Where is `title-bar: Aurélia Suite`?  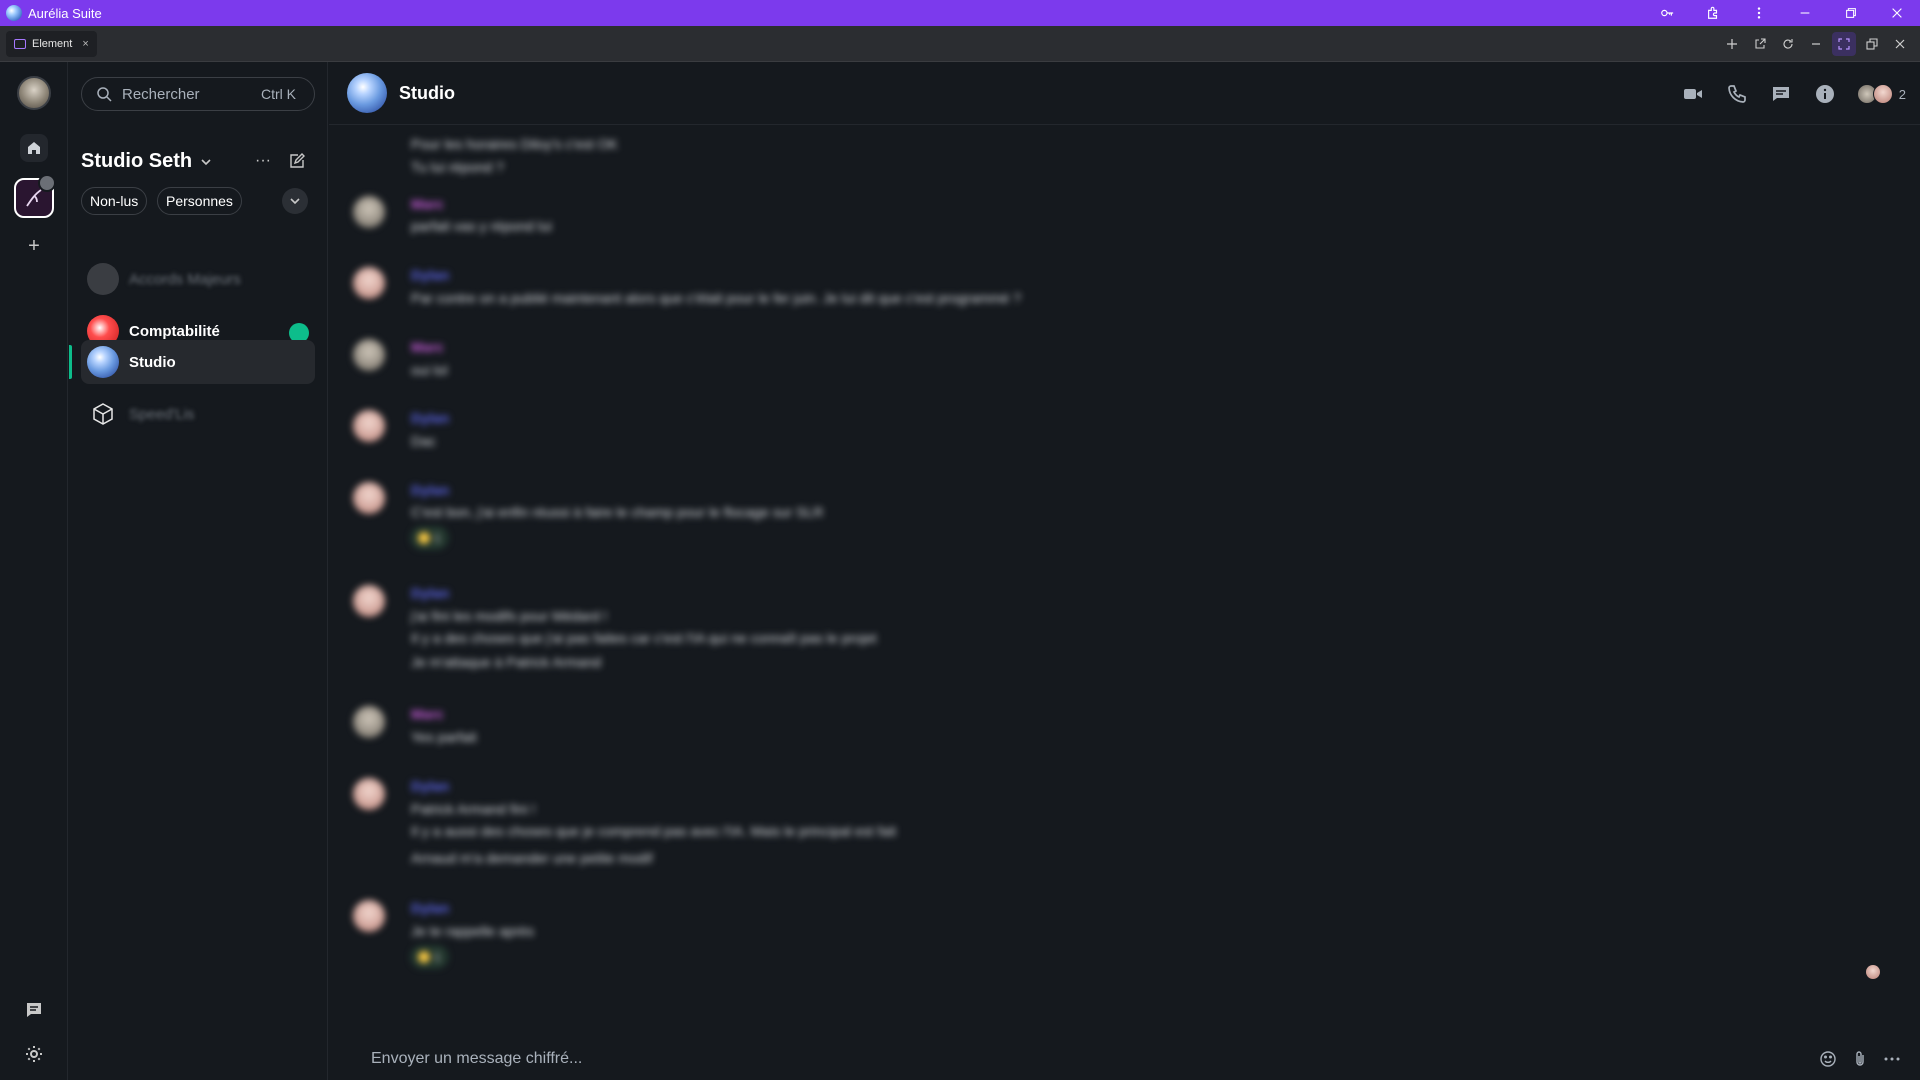
title-bar: Aurélia Suite is located at coordinates (960, 13).